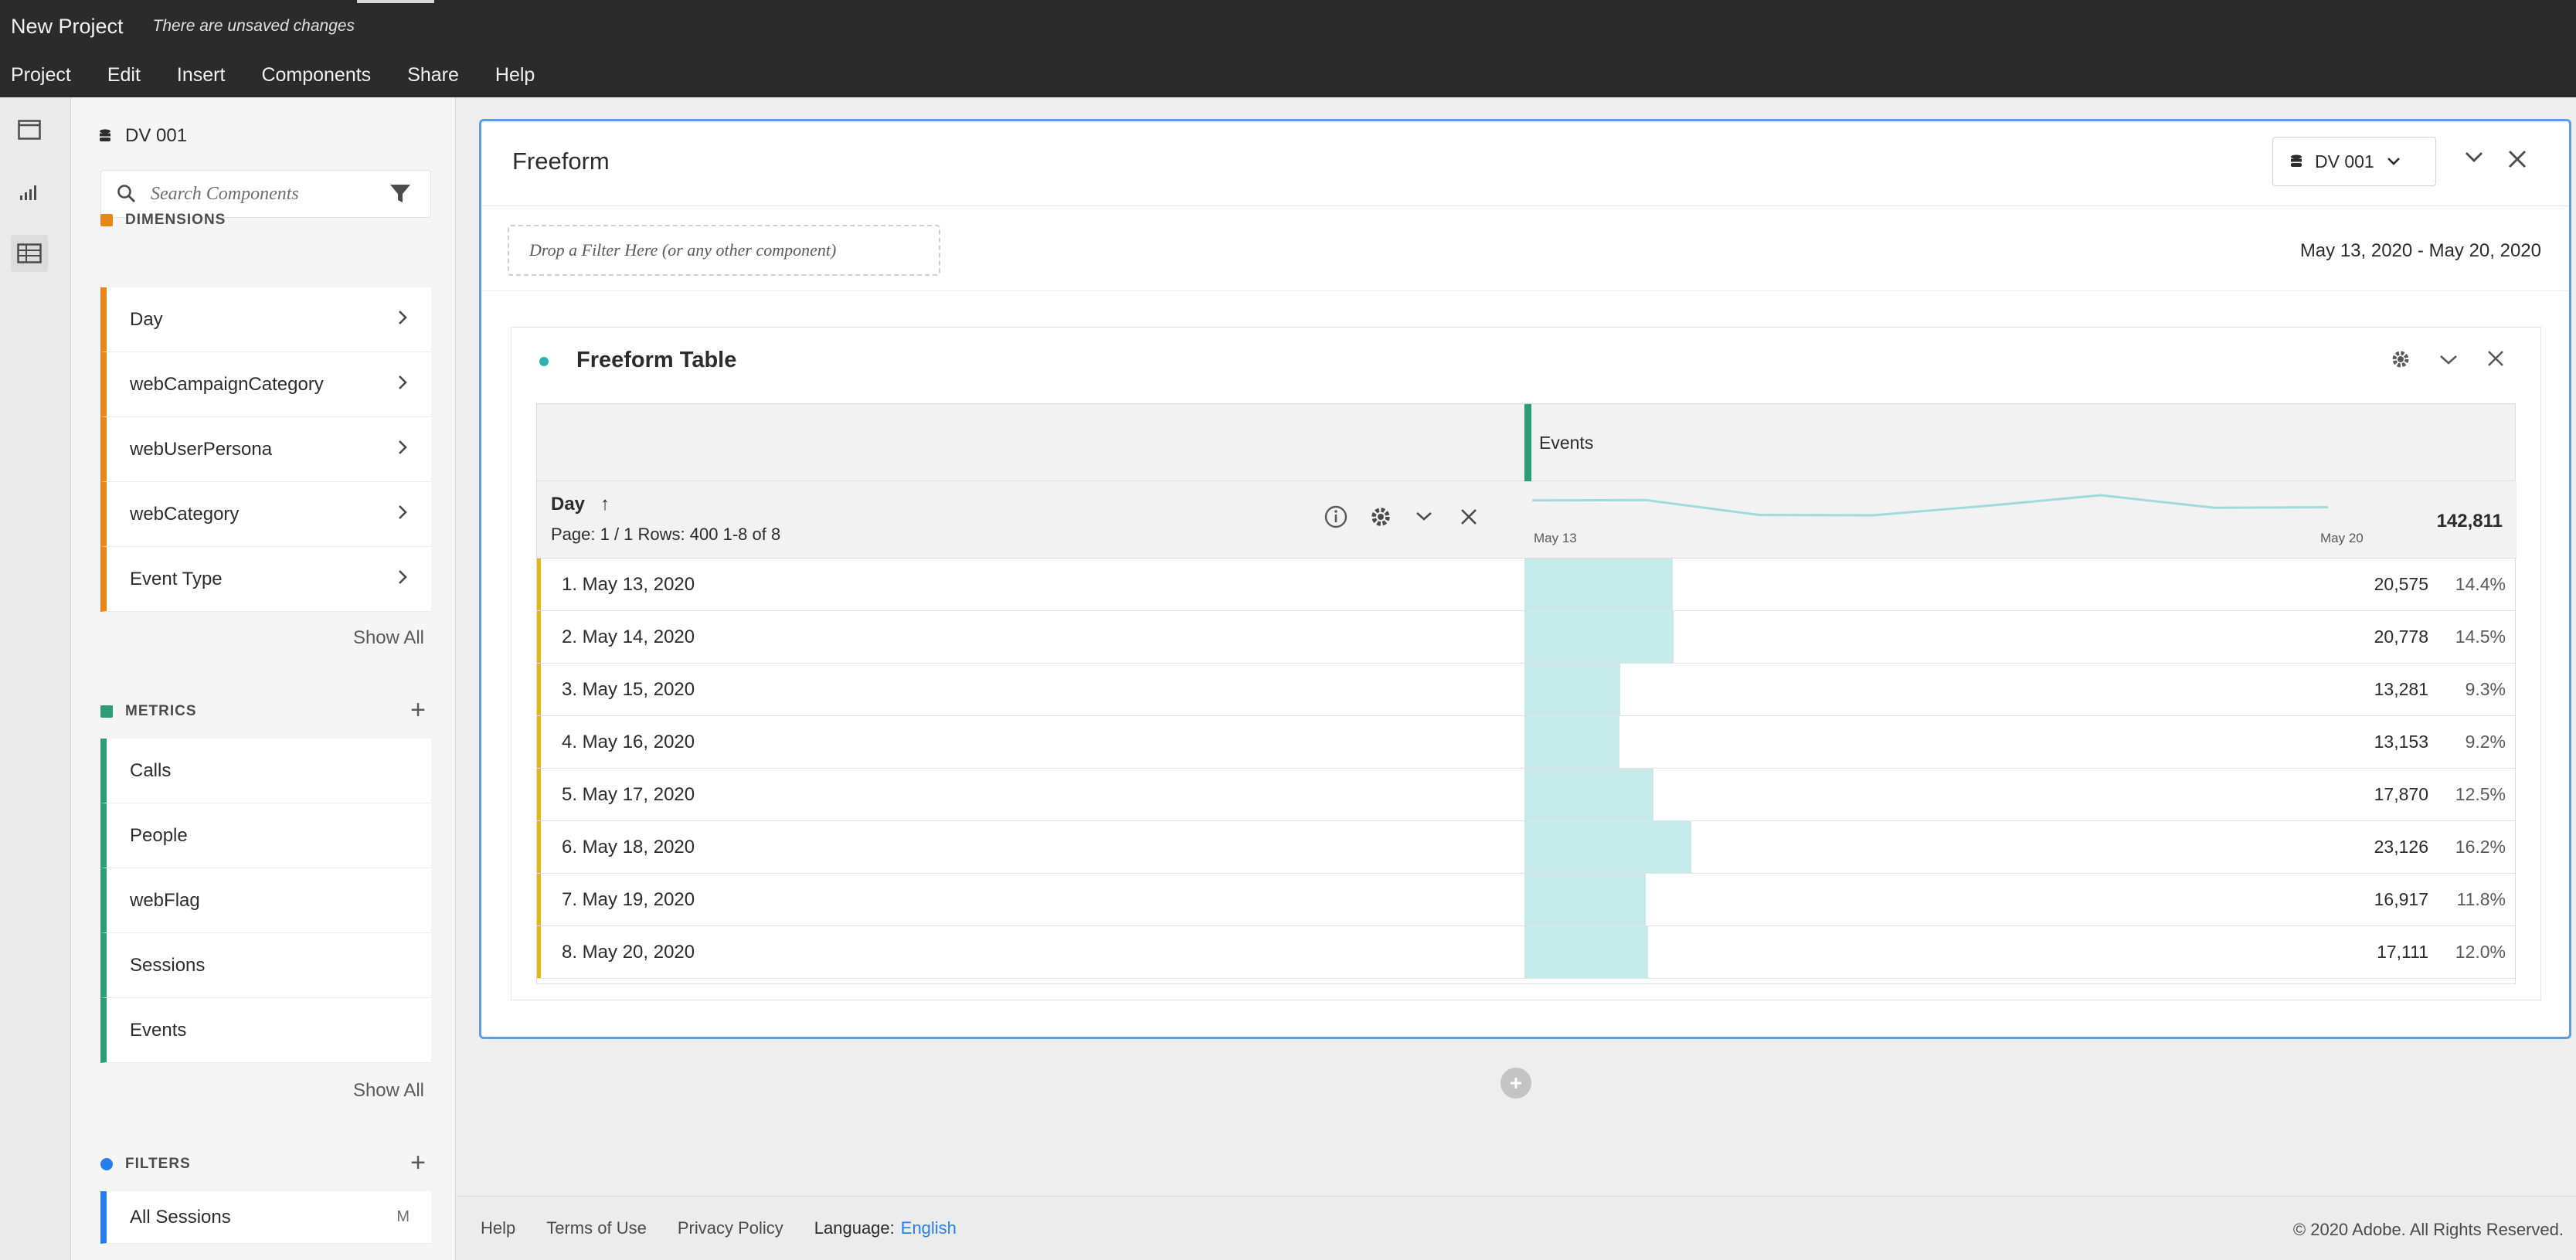 This screenshot has width=2576, height=1260. I want to click on filters-icon, so click(106, 1164).